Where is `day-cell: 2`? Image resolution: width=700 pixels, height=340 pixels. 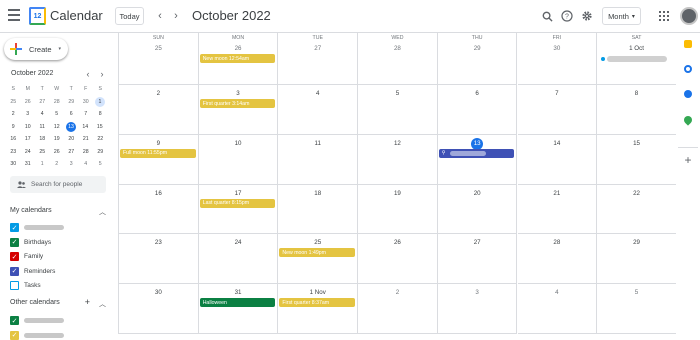 day-cell: 2 is located at coordinates (159, 110).